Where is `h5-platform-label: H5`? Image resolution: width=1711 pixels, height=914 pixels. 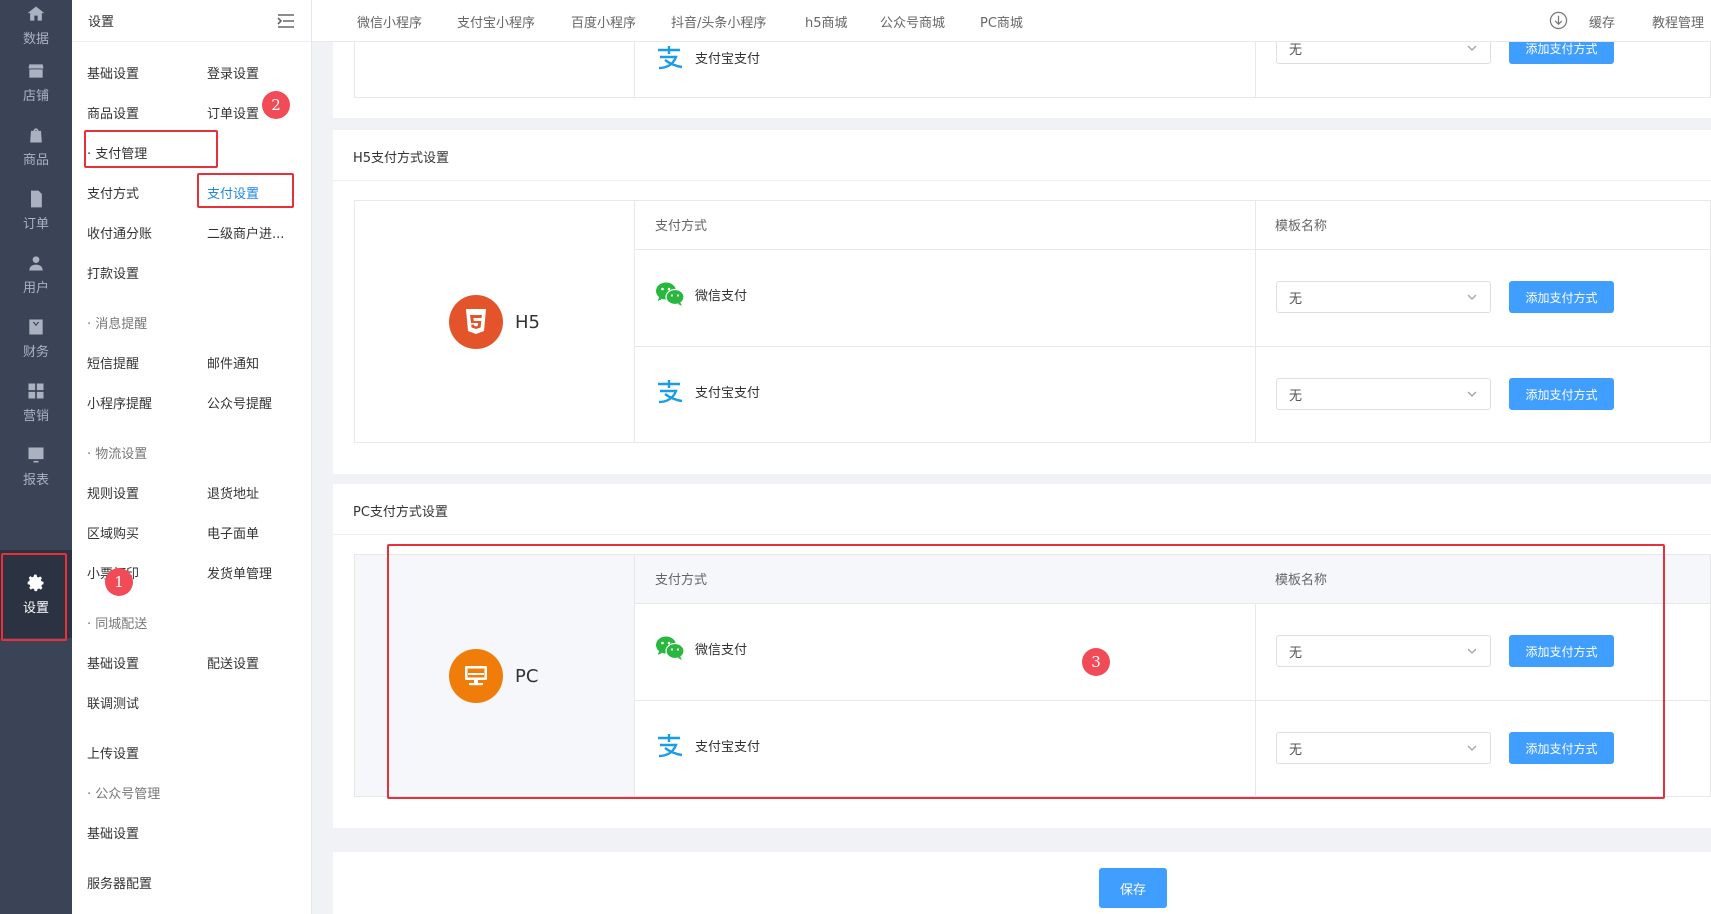
h5-platform-label: H5 is located at coordinates (527, 322).